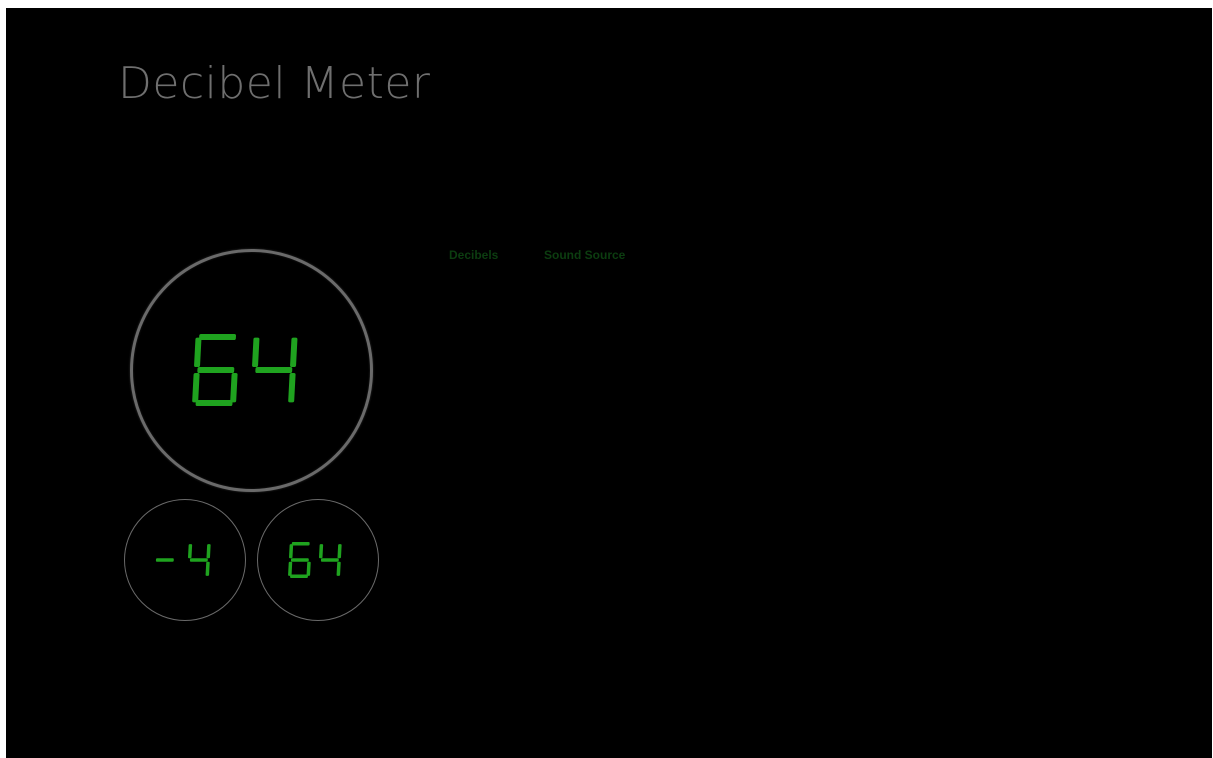 This screenshot has width=1213, height=758. I want to click on max-level-dial: 64, so click(318, 560).